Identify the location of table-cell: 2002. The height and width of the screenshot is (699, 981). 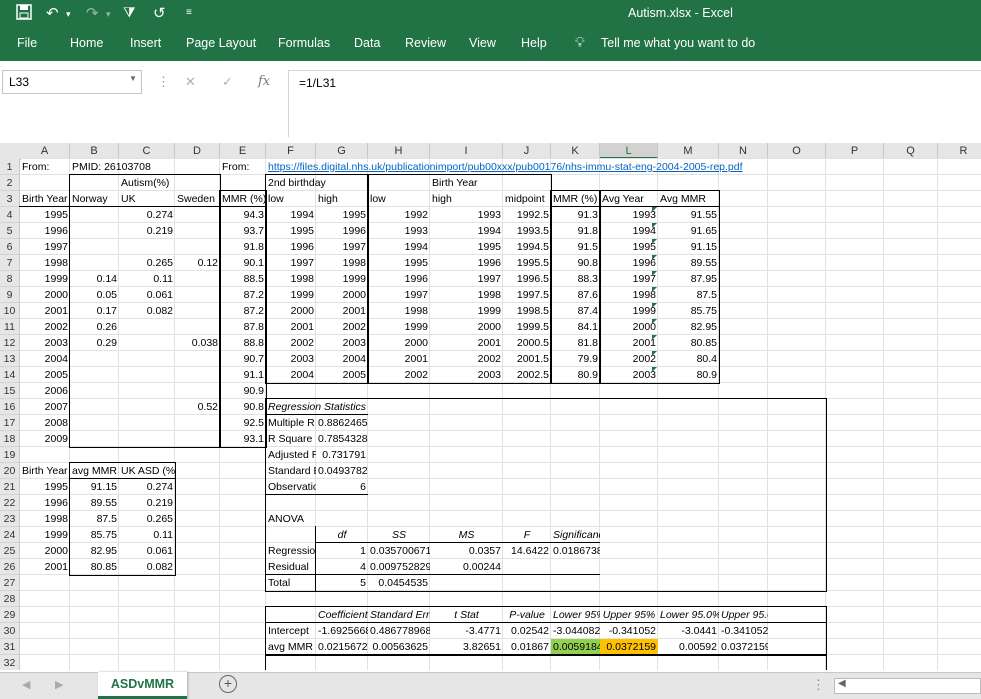
(342, 327).